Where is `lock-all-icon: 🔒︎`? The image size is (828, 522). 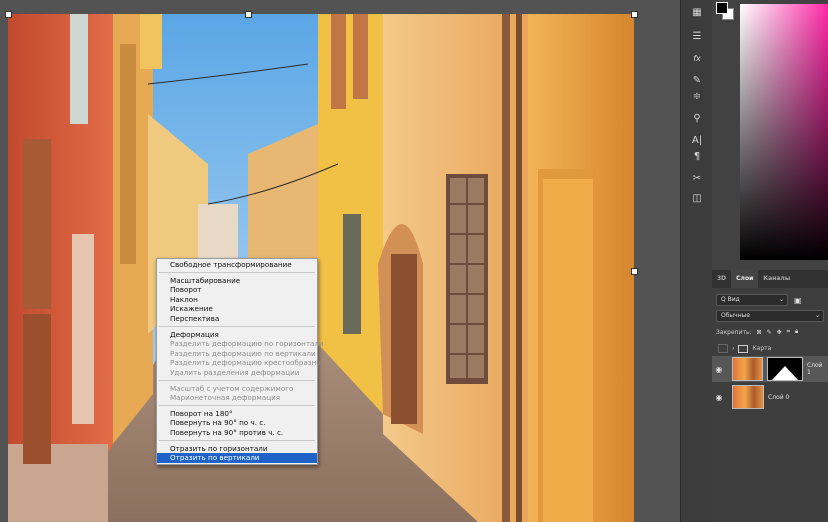 lock-all-icon: 🔒︎ is located at coordinates (796, 332).